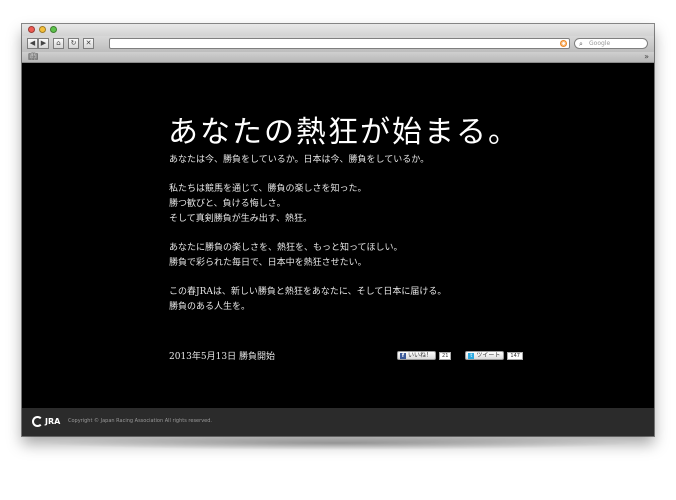  What do you see at coordinates (227, 204) in the screenshot?
I see `text-line: 勝つ歓びと、負ける悔しさ。` at bounding box center [227, 204].